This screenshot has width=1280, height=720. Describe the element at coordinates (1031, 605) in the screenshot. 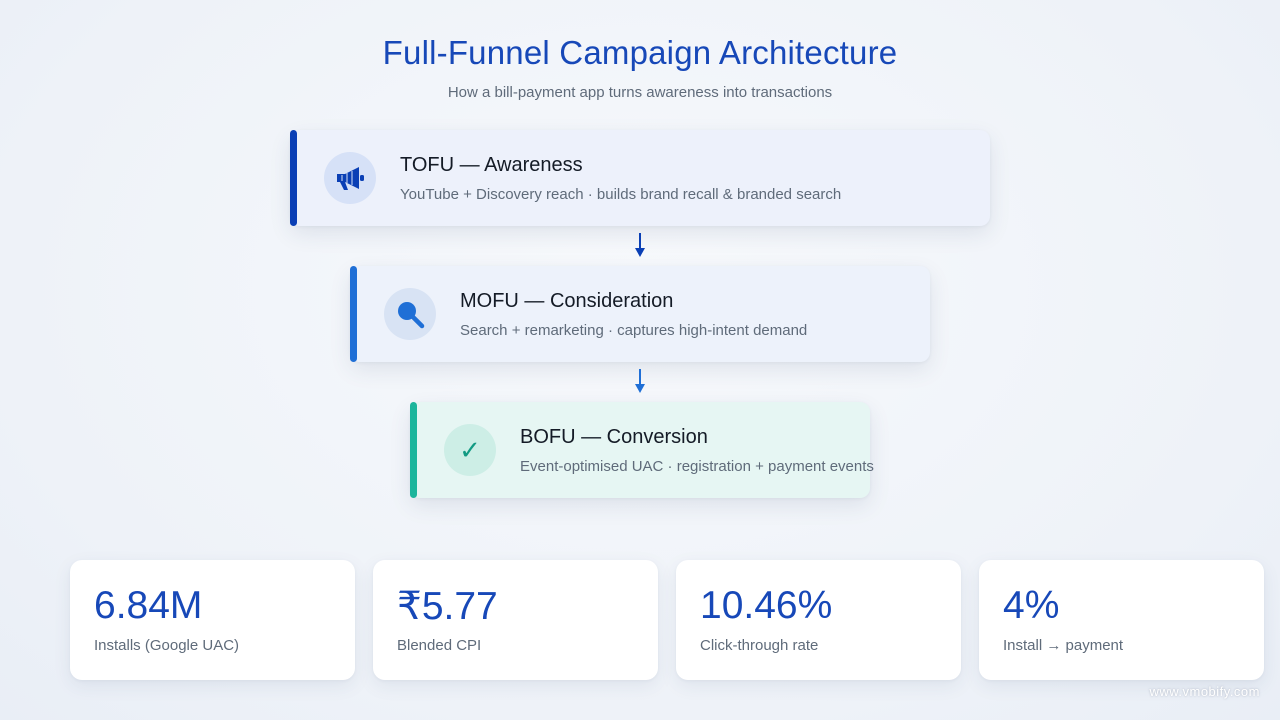

I see `kpi-value: 4%` at that location.